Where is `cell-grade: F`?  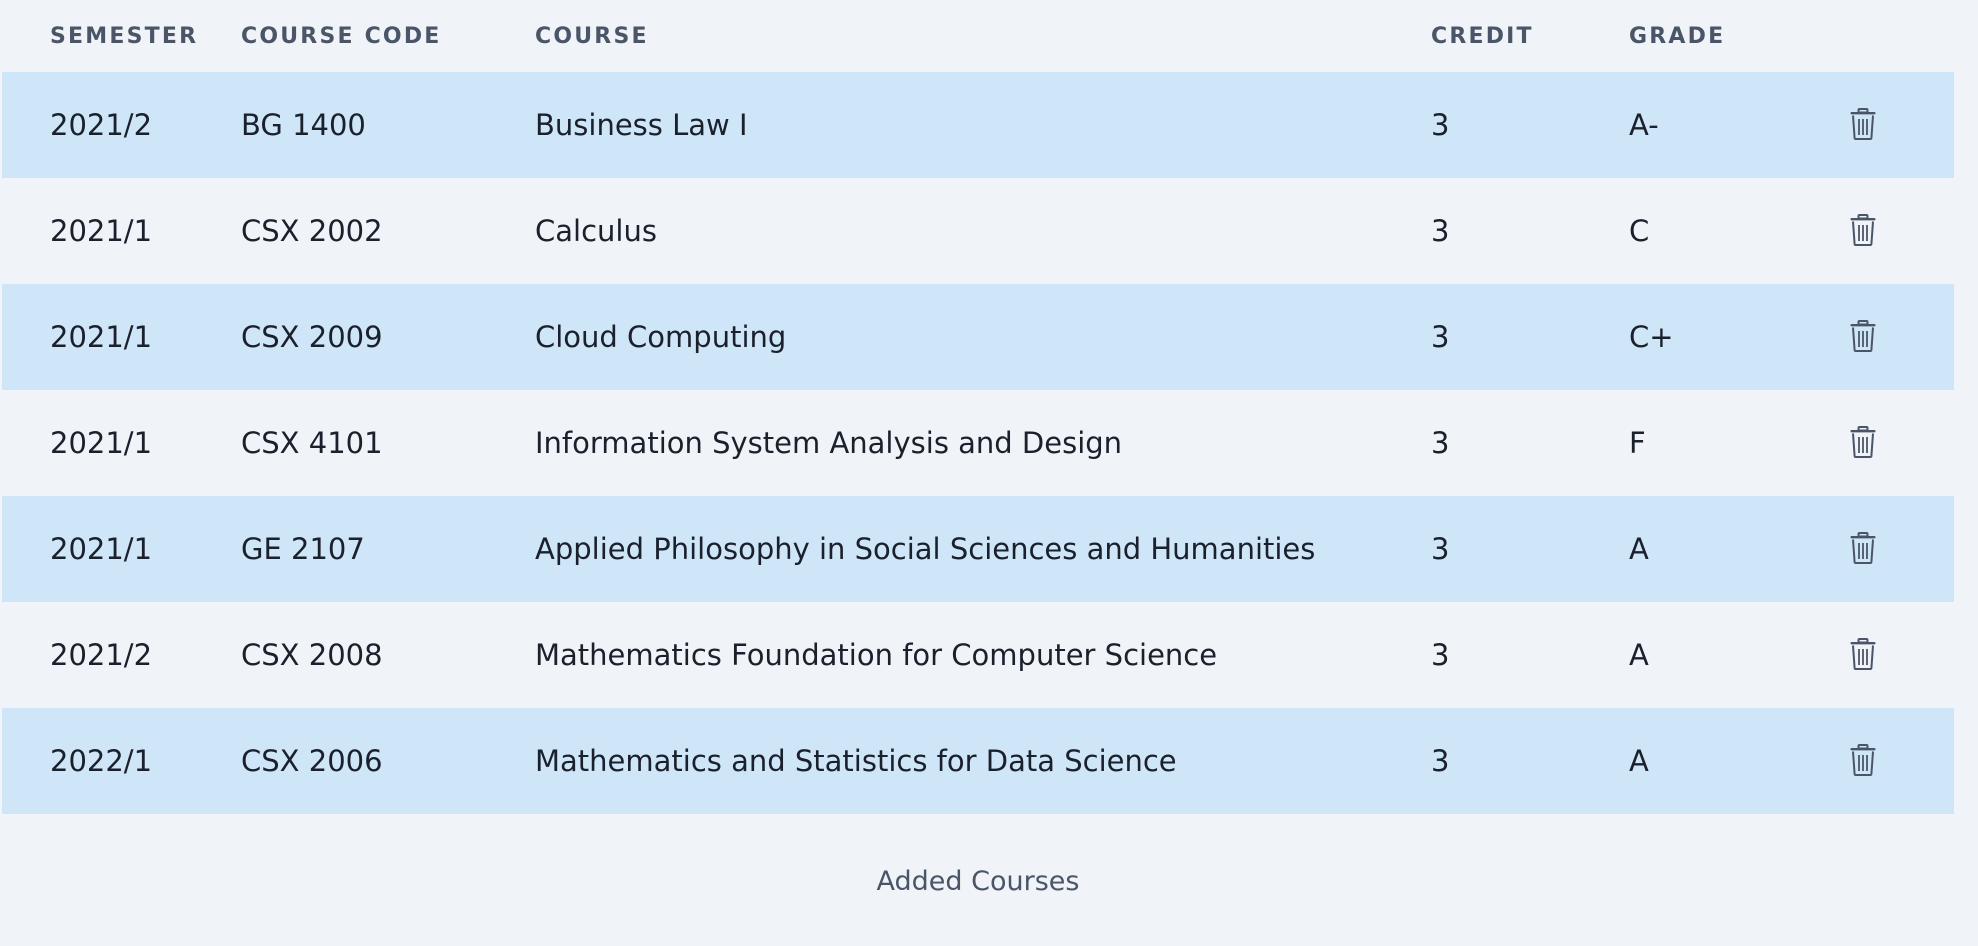
cell-grade: F is located at coordinates (1637, 443).